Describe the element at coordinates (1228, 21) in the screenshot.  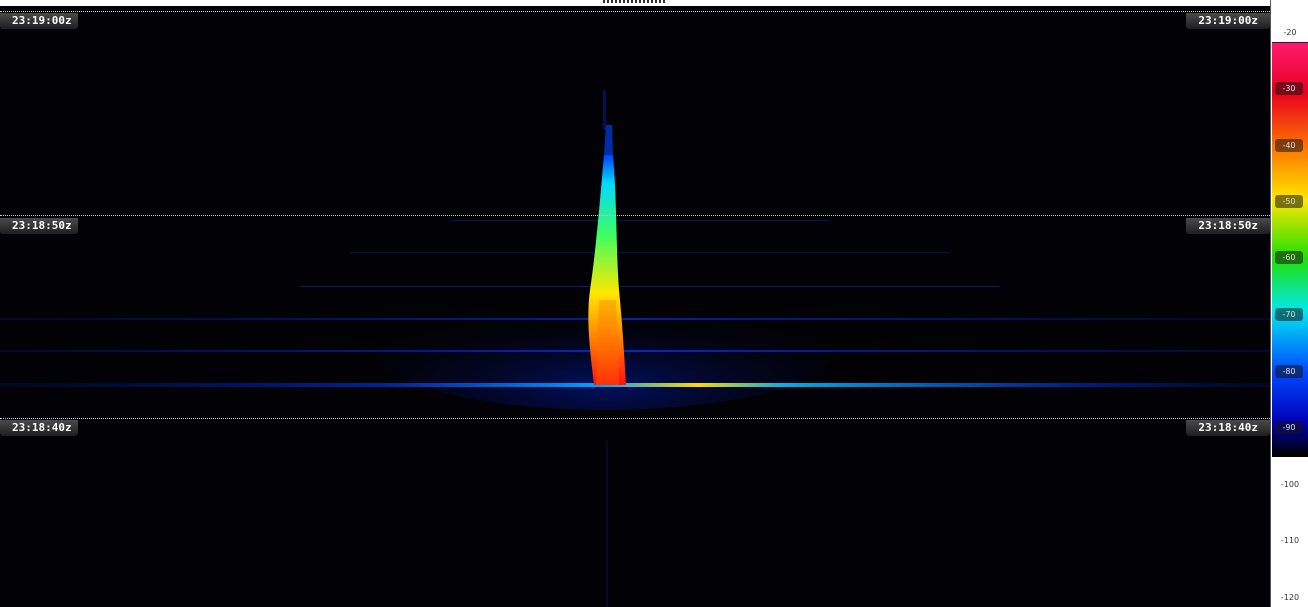
I see `time-label-right: 23:19:00z` at that location.